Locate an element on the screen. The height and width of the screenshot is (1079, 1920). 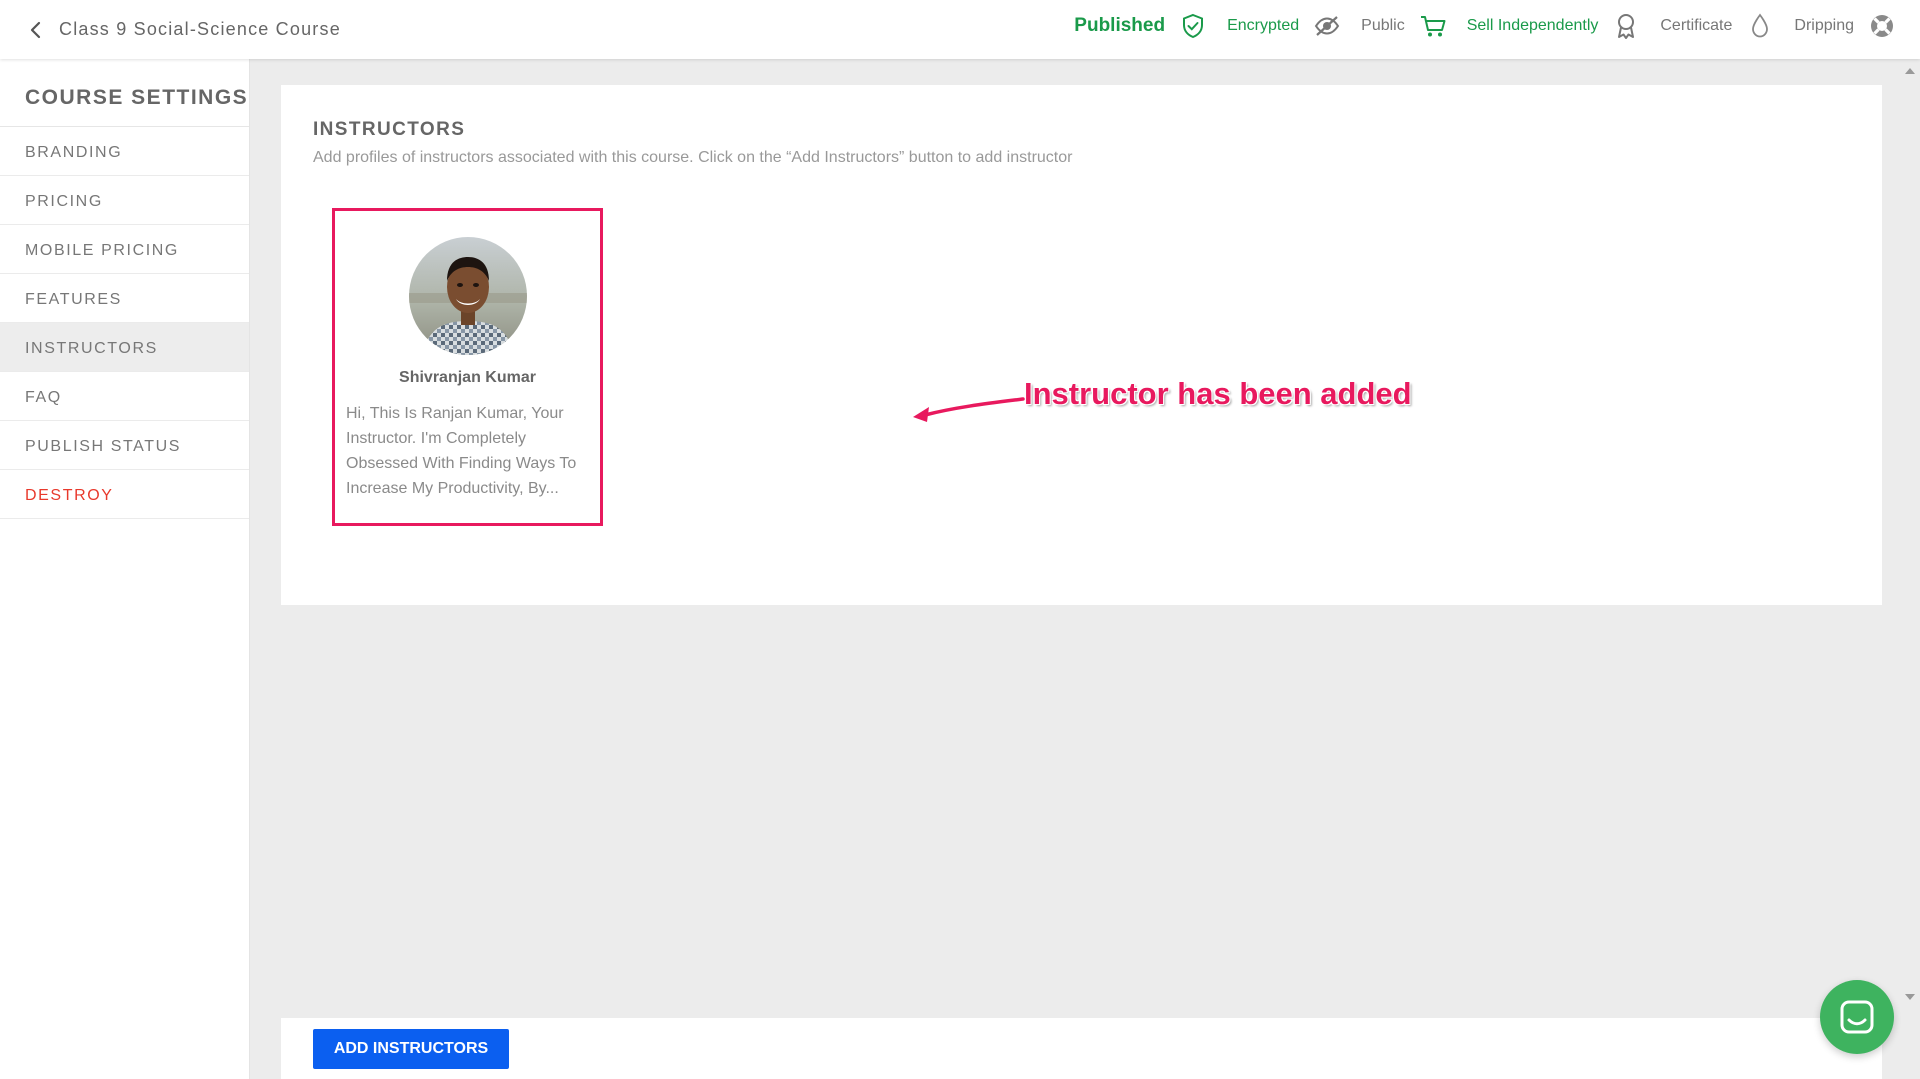
status-public: Public is located at coordinates (1404, 26).